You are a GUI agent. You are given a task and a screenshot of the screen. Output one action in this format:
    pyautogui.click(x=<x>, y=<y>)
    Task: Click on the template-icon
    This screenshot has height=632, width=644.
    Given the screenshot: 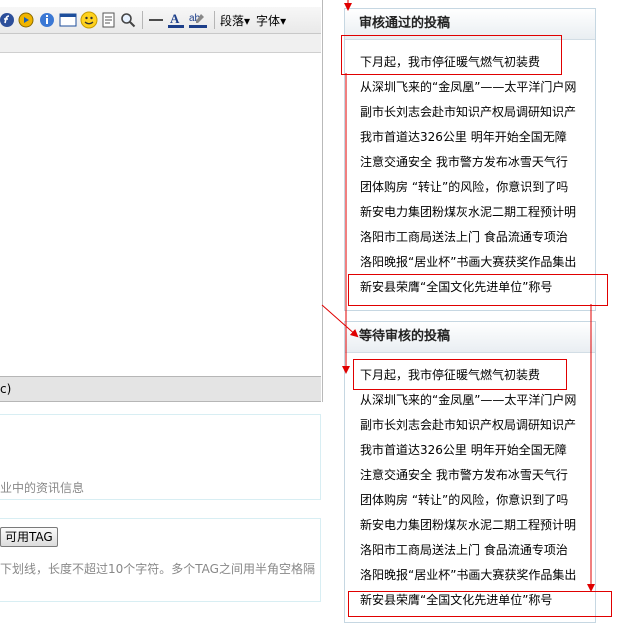 What is the action you would take?
    pyautogui.click(x=109, y=20)
    